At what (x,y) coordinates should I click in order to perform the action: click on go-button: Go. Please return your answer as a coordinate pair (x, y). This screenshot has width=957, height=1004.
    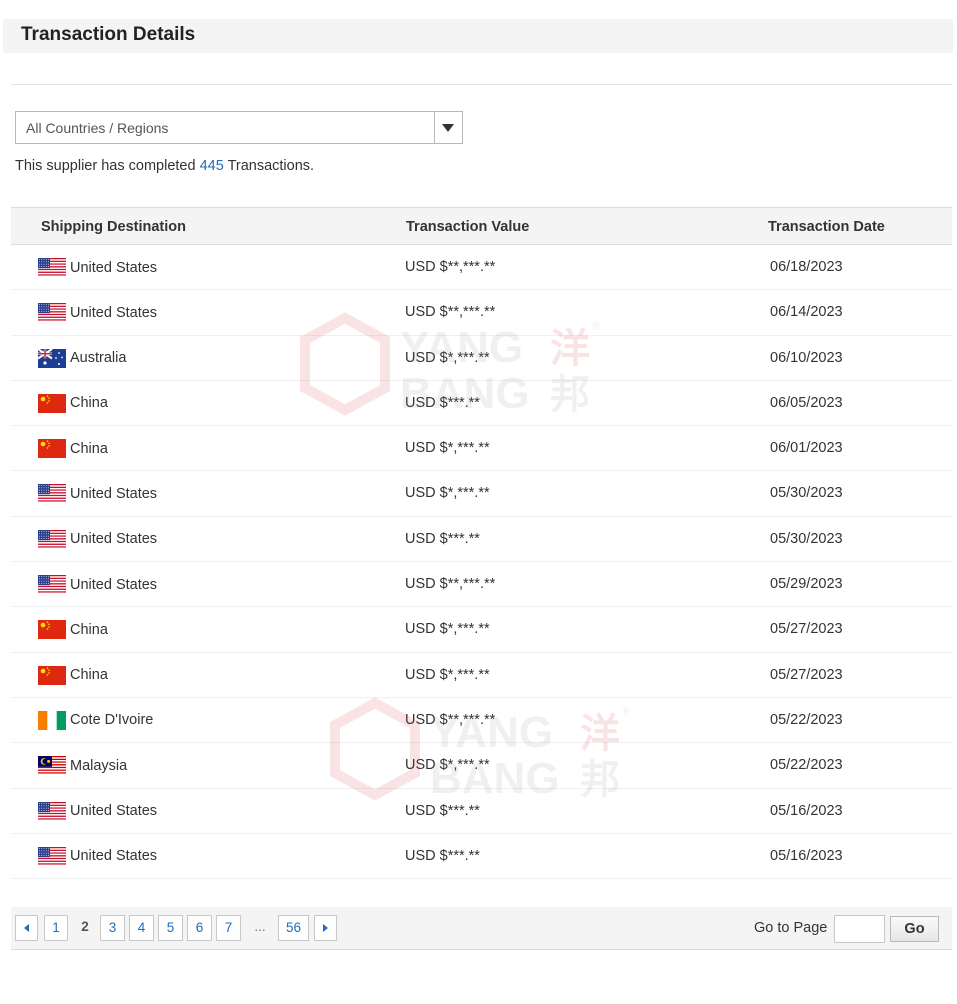
    Looking at the image, I should click on (914, 929).